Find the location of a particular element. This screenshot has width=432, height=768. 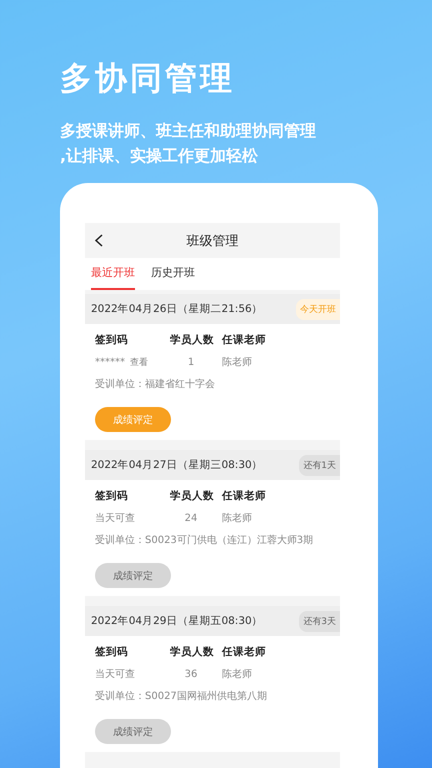

grade-button: 成绩评定 is located at coordinates (133, 419).